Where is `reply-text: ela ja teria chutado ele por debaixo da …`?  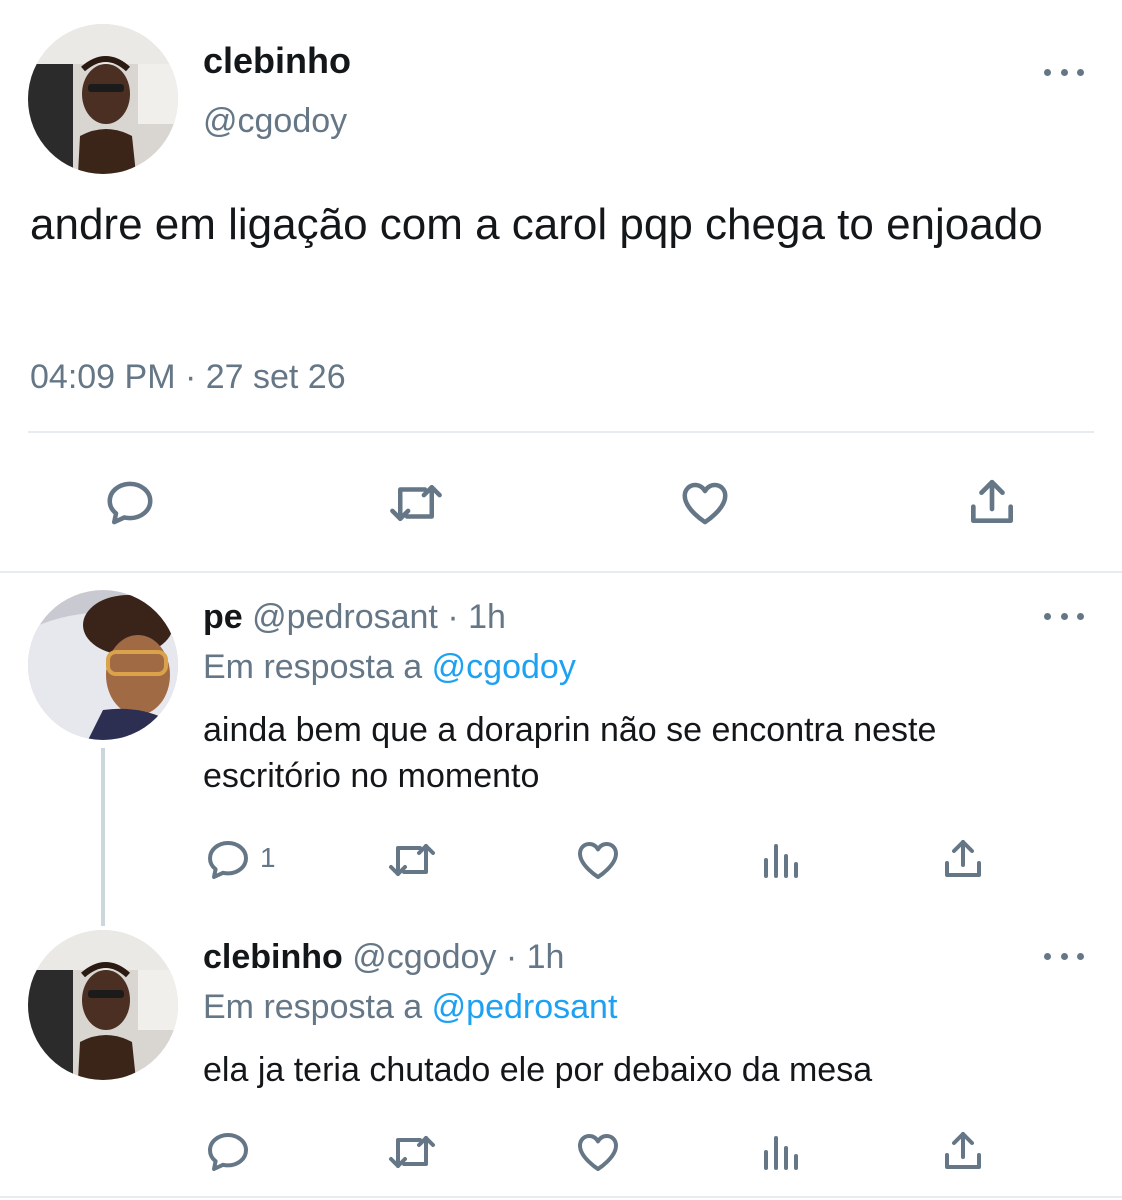
reply-text: ela ja teria chutado ele por debaixo da … is located at coordinates (538, 1070).